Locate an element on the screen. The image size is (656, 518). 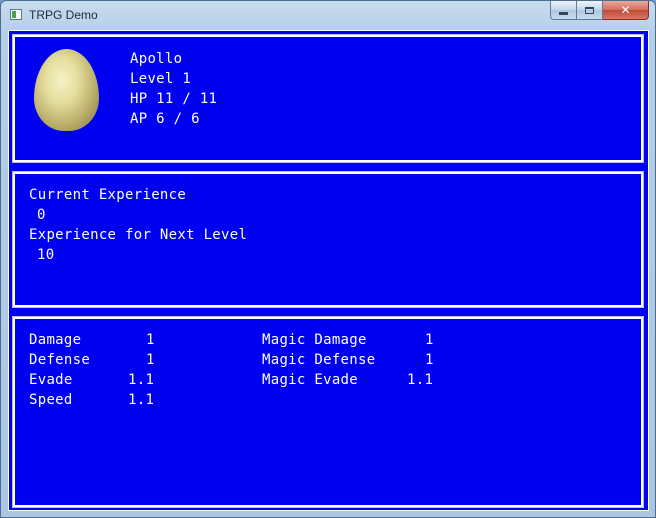
character-hp: HP 11 / 11 is located at coordinates (174, 99).